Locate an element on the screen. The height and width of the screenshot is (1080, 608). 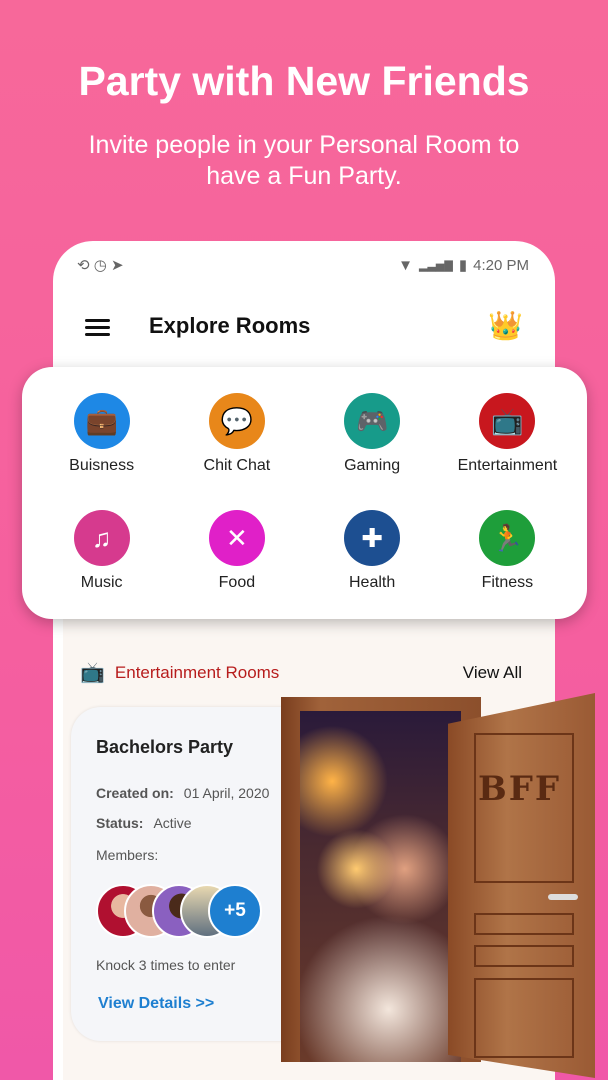
category-label: Entertainment is located at coordinates (507, 465).